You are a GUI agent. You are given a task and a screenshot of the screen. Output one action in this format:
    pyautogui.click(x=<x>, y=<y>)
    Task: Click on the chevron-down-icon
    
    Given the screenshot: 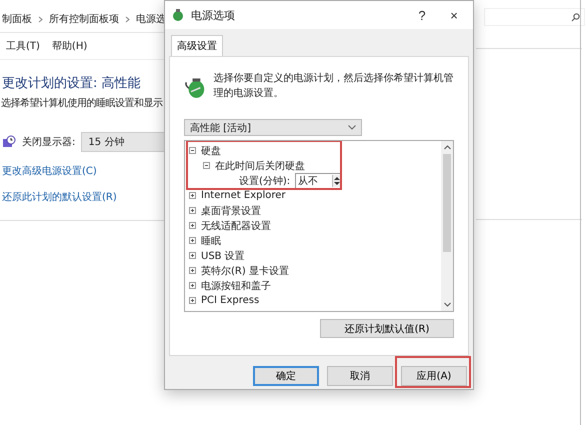 What is the action you would take?
    pyautogui.click(x=352, y=127)
    